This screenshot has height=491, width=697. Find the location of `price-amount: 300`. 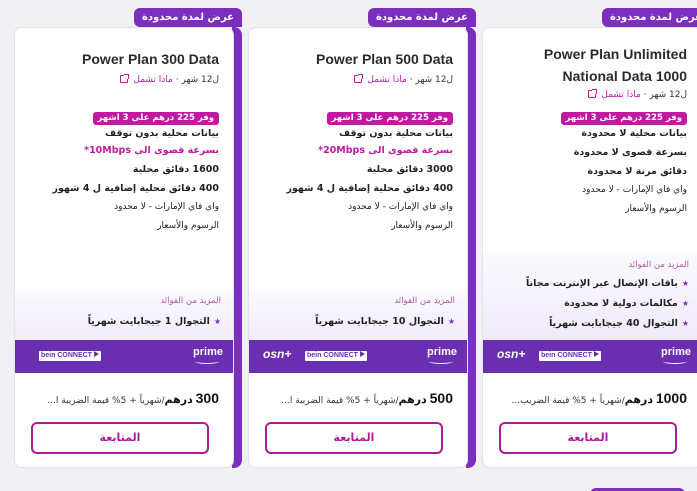

price-amount: 300 is located at coordinates (207, 398).